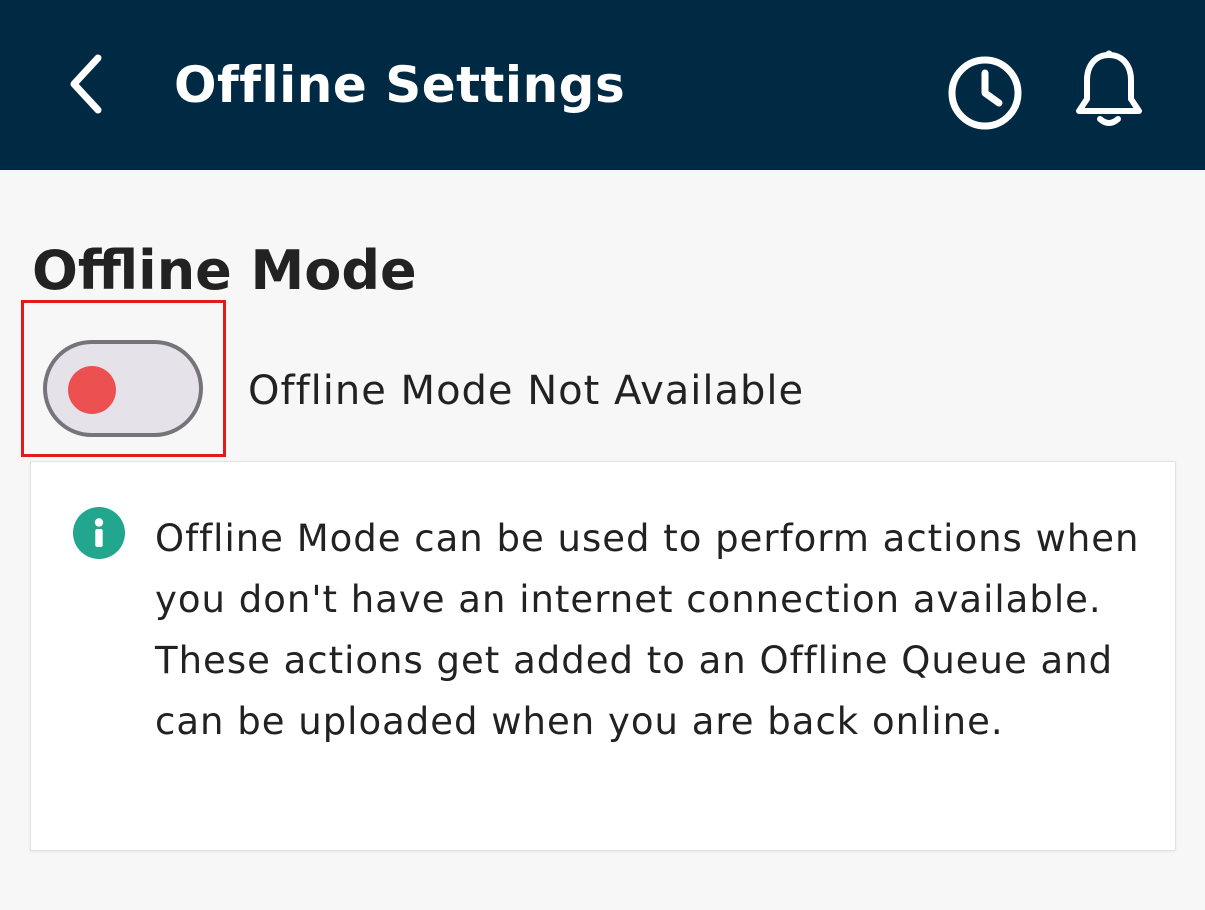 This screenshot has width=1205, height=910. I want to click on back-button, so click(88, 84).